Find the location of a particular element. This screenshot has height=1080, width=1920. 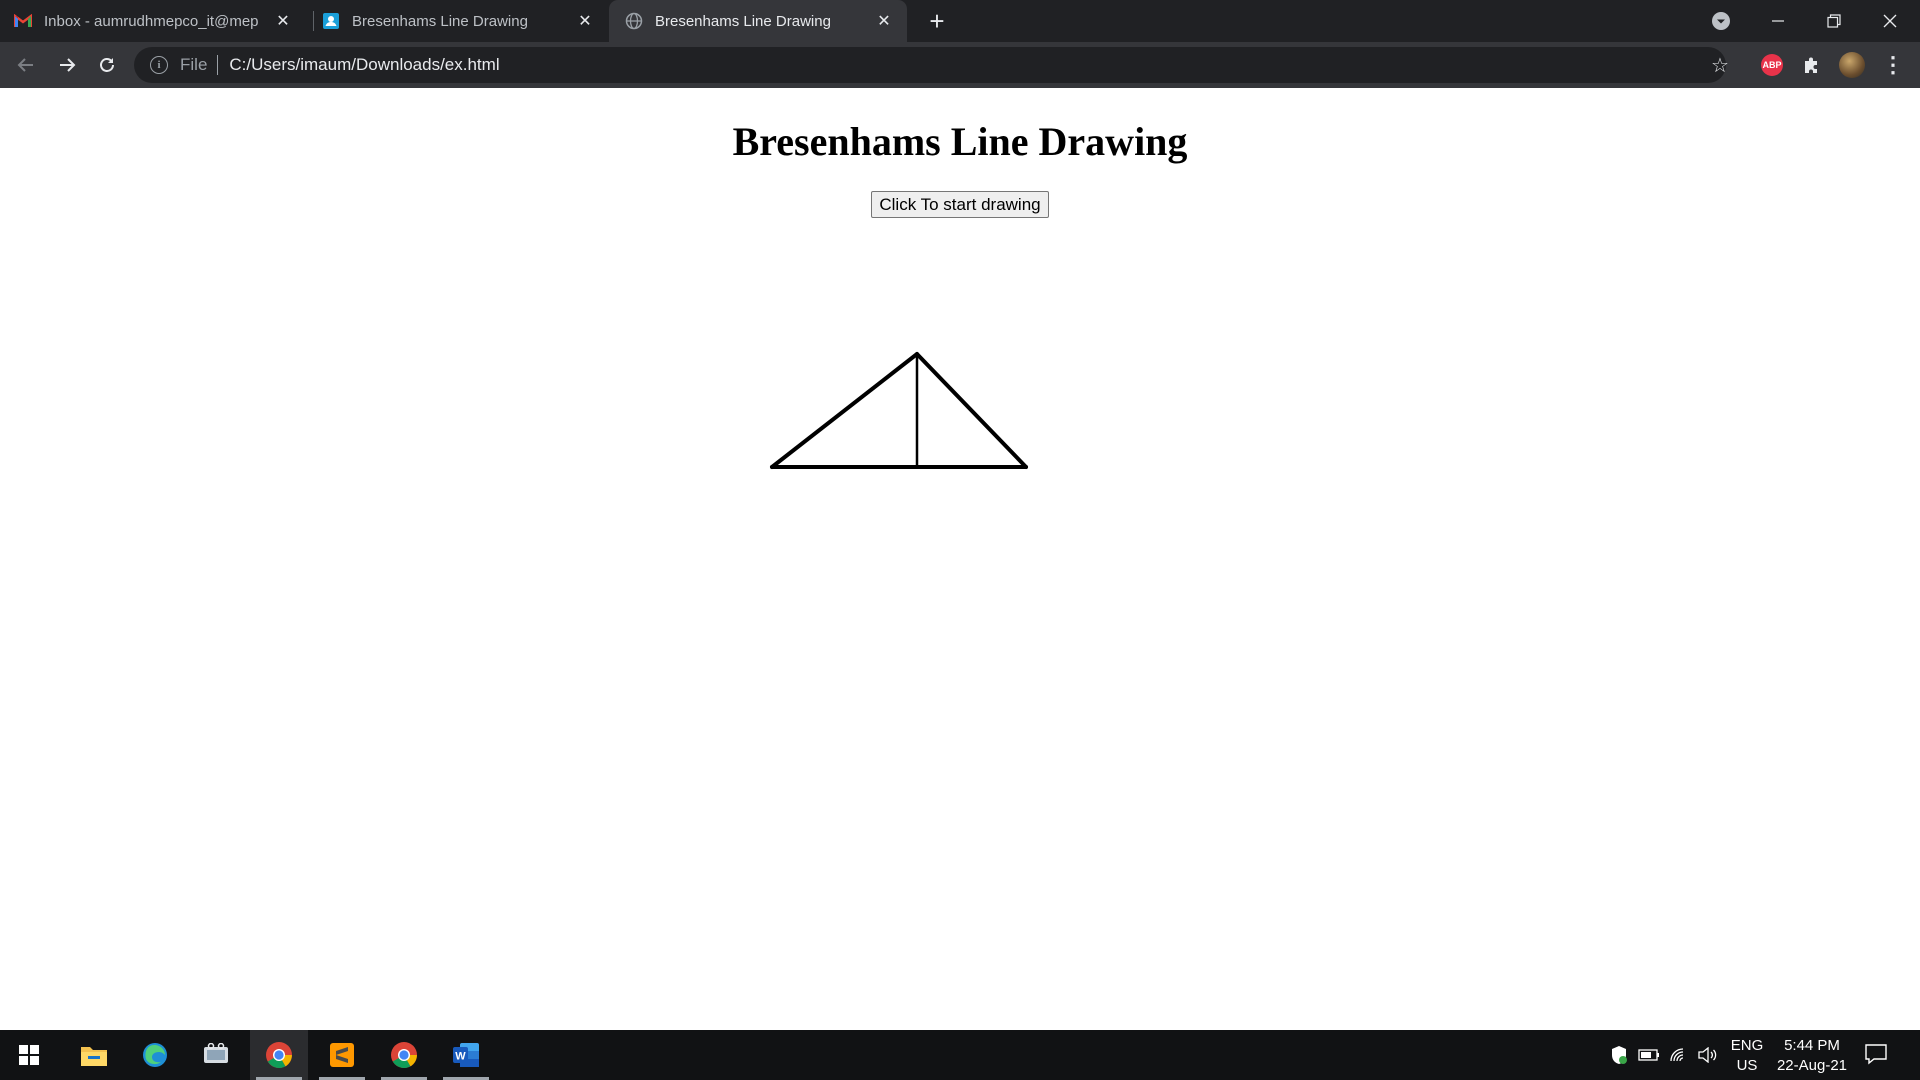

restore-icon is located at coordinates (1834, 21).